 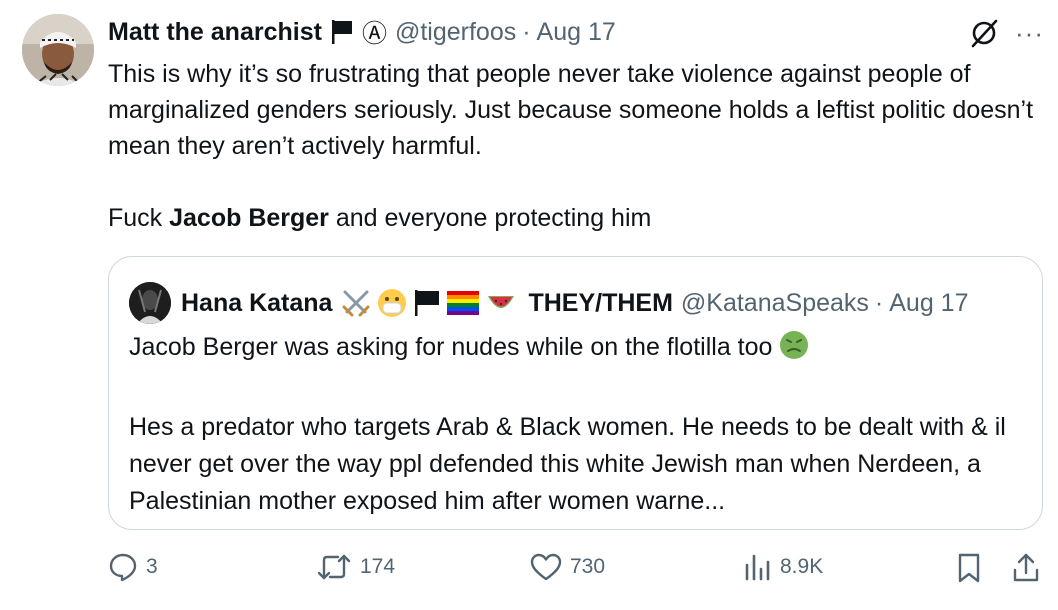 I want to click on more-options-icon: ···, so click(x=1029, y=33).